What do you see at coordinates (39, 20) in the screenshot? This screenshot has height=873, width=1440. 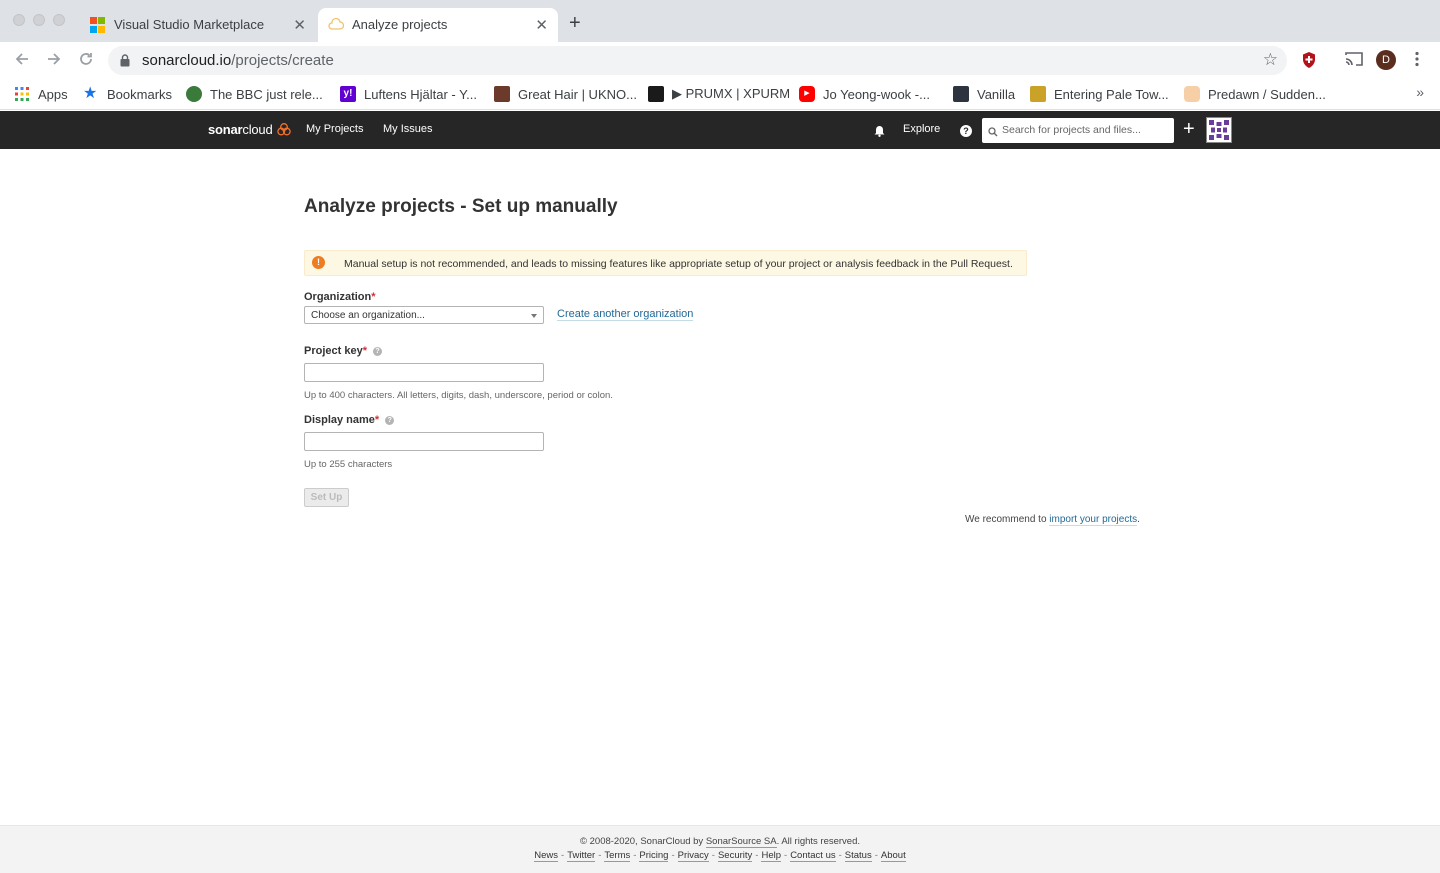 I see `window-minimize-dot` at bounding box center [39, 20].